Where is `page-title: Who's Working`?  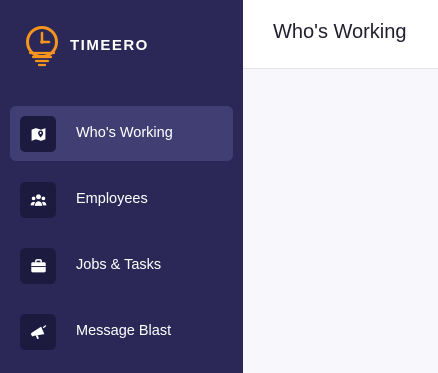
page-title: Who's Working is located at coordinates (340, 32).